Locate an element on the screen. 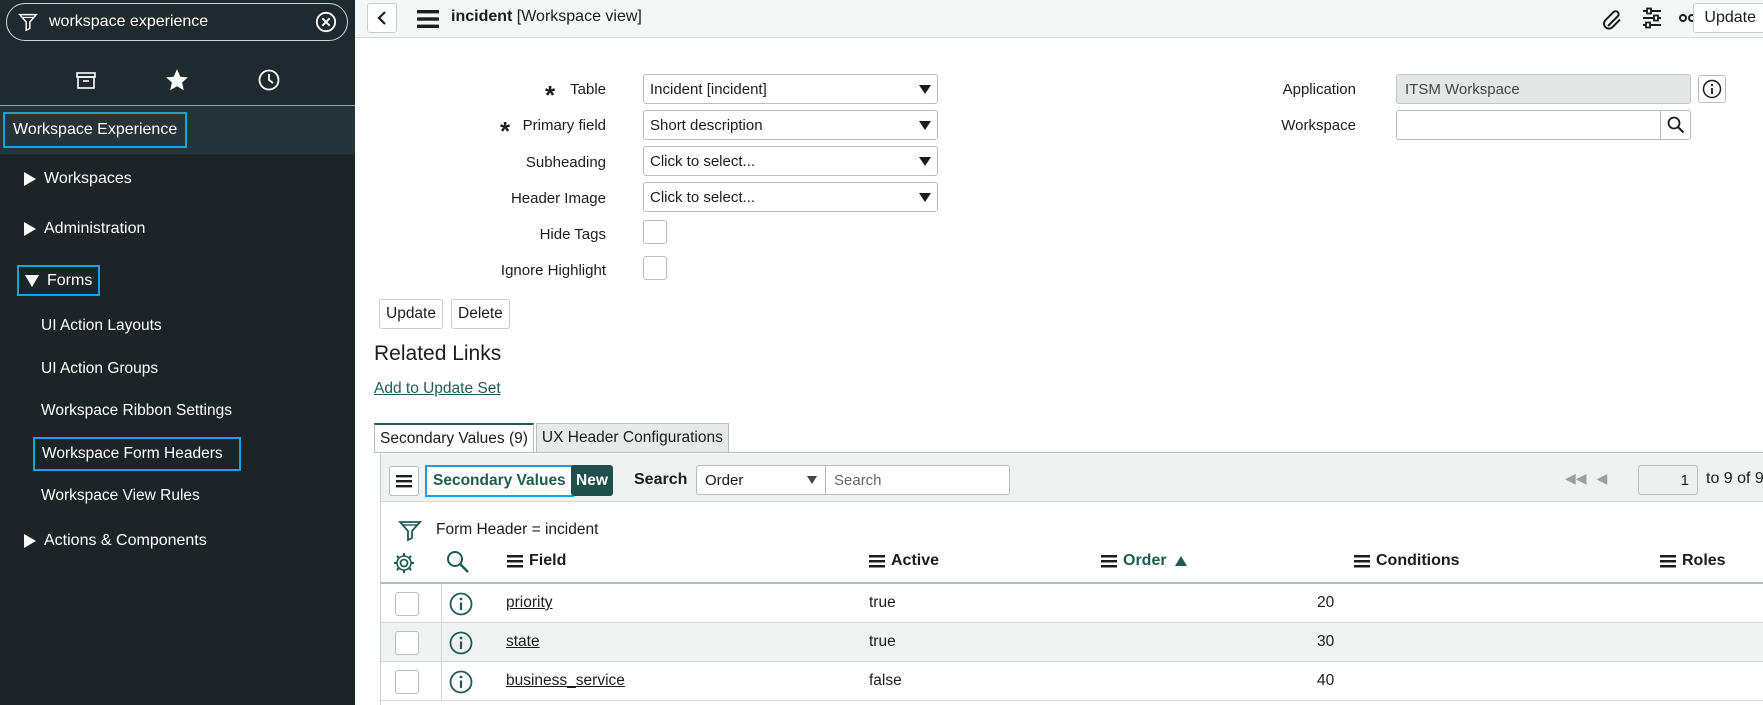 This screenshot has width=1763, height=705. gear-icon is located at coordinates (404, 563).